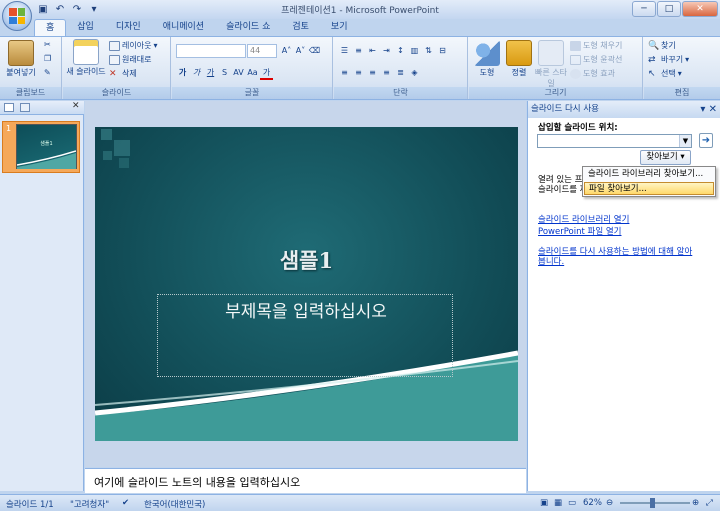 This screenshot has height=511, width=720. I want to click on grow-font-icon: A˄, so click(286, 51).